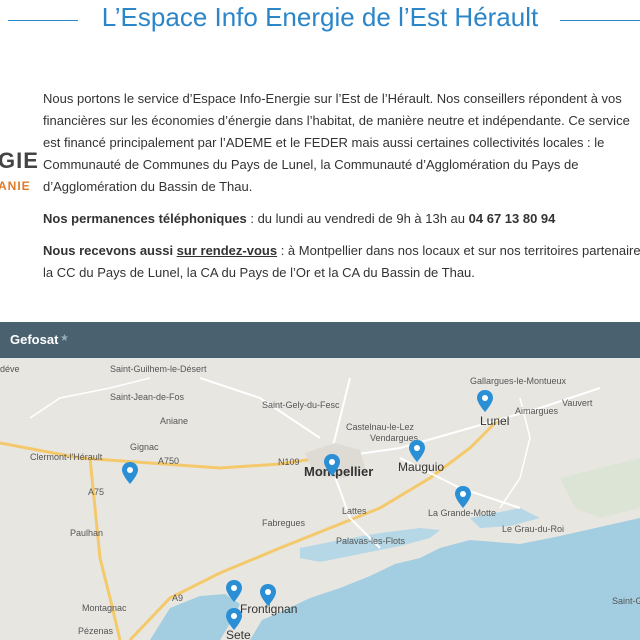  Describe the element at coordinates (537, 411) in the screenshot. I see `map-place: Aimargues` at that location.